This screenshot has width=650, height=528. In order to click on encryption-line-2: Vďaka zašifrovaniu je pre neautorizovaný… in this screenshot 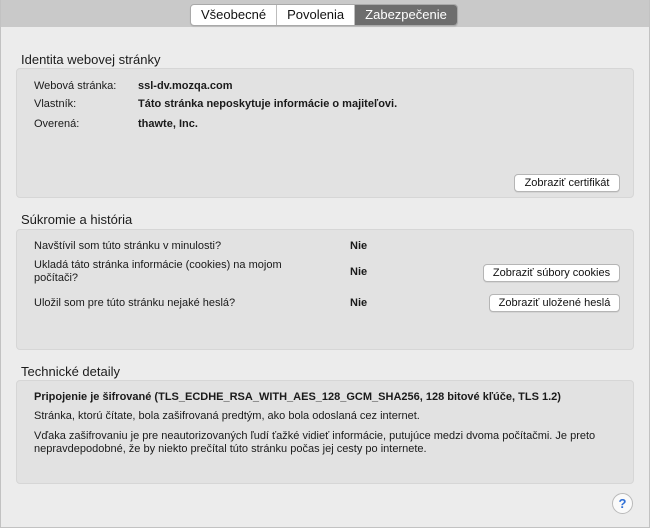, I will do `click(315, 442)`.